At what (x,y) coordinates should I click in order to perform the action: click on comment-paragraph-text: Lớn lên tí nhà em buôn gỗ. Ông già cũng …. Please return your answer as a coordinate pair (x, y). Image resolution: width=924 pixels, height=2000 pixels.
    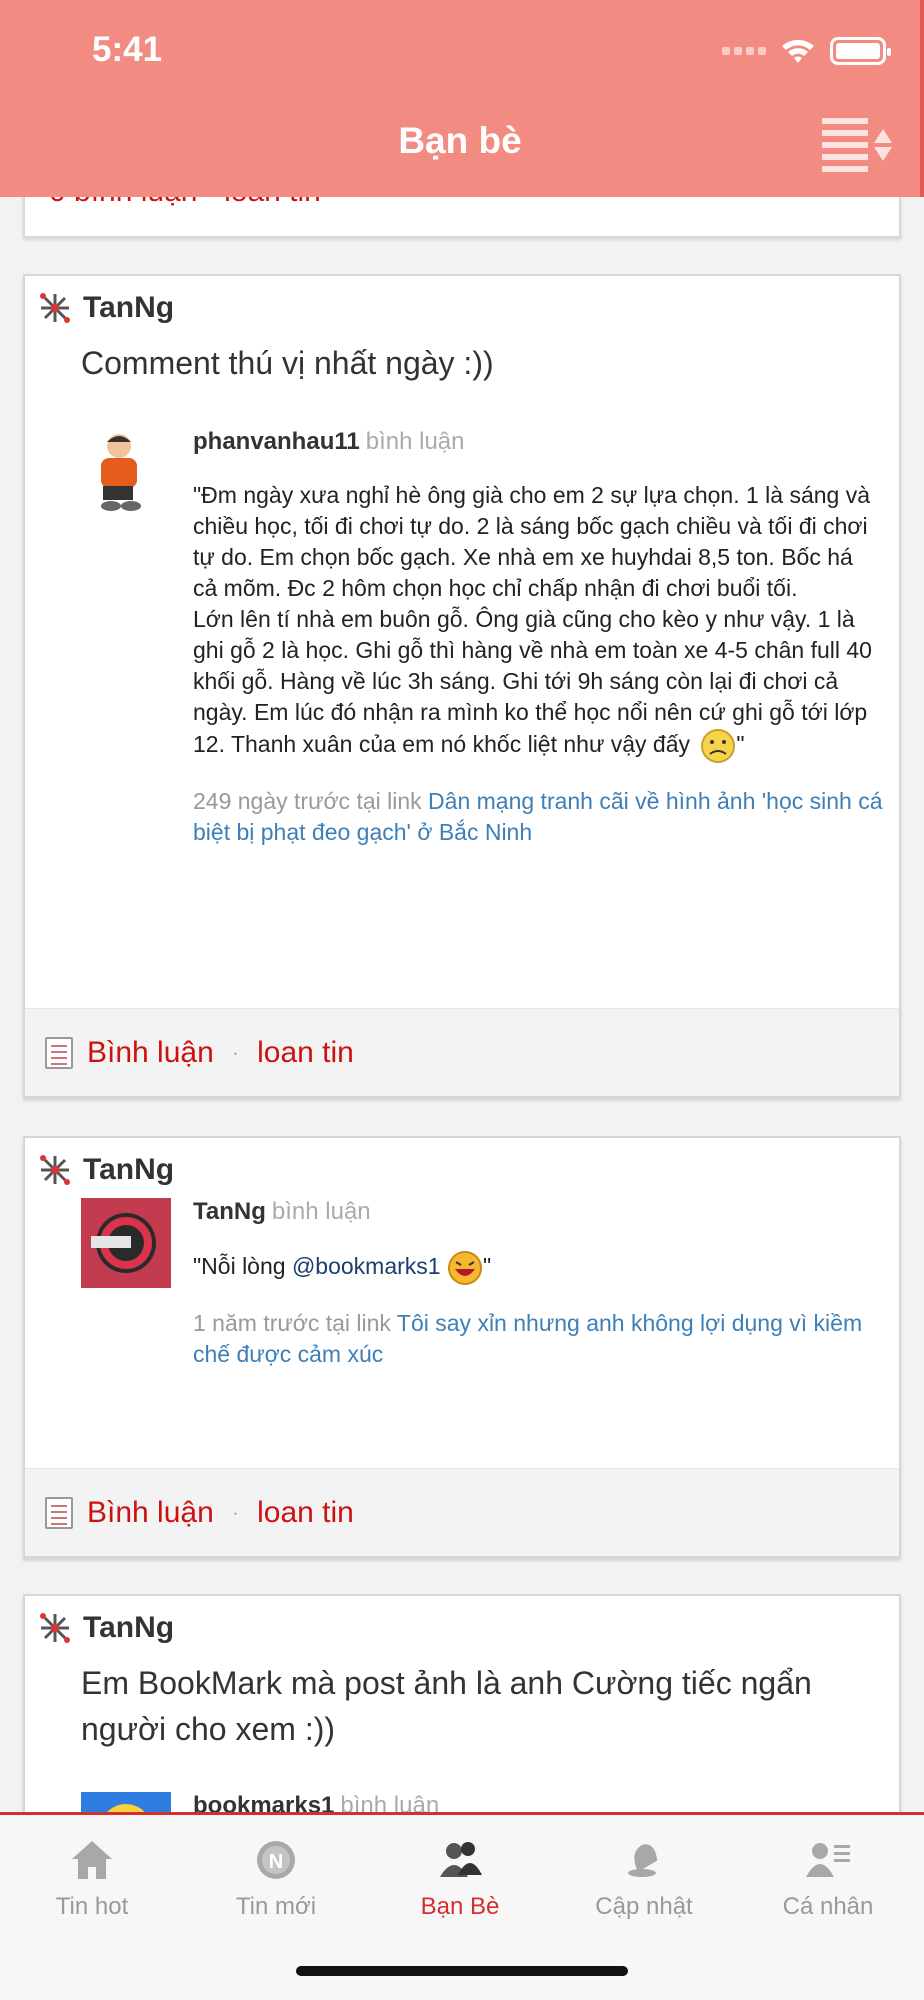
    Looking at the image, I should click on (532, 682).